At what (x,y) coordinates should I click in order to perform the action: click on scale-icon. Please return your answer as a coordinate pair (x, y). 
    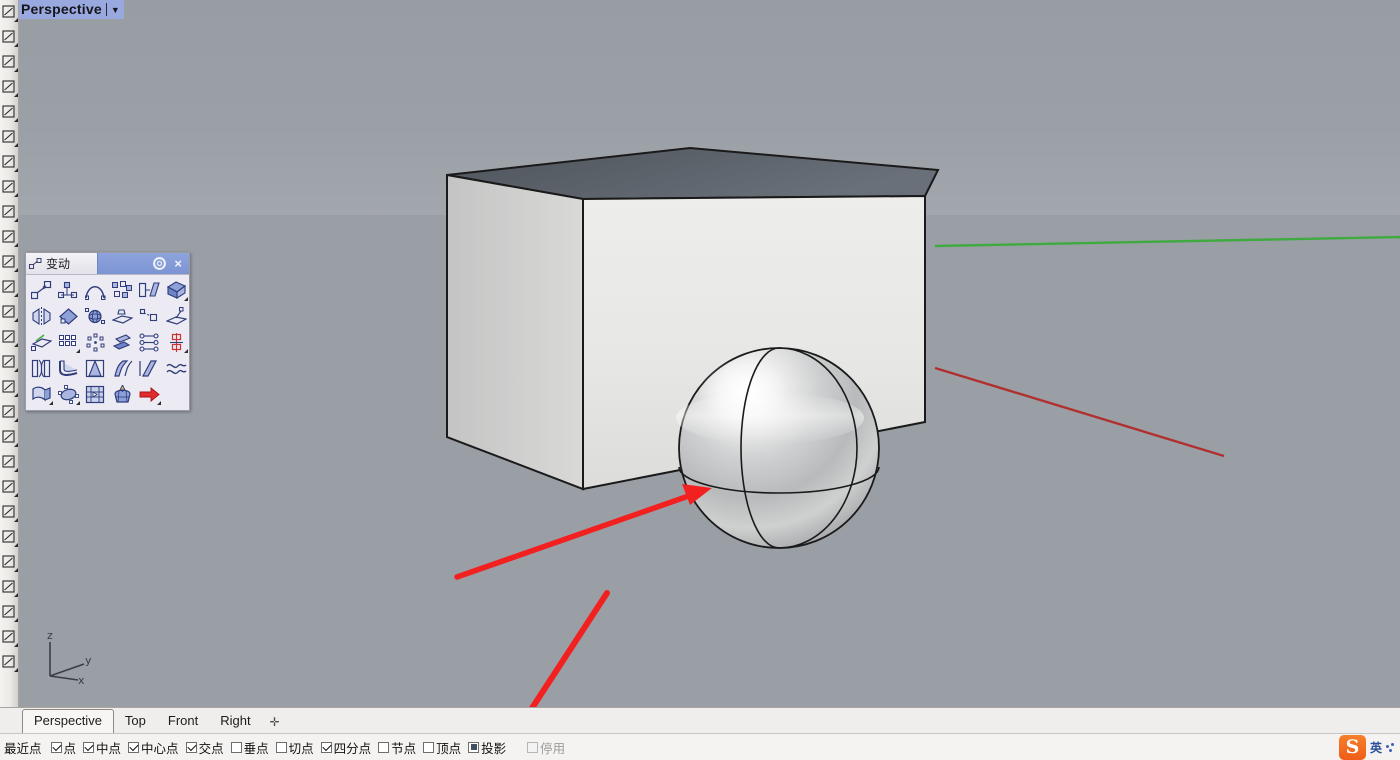
    Looking at the image, I should click on (149, 316).